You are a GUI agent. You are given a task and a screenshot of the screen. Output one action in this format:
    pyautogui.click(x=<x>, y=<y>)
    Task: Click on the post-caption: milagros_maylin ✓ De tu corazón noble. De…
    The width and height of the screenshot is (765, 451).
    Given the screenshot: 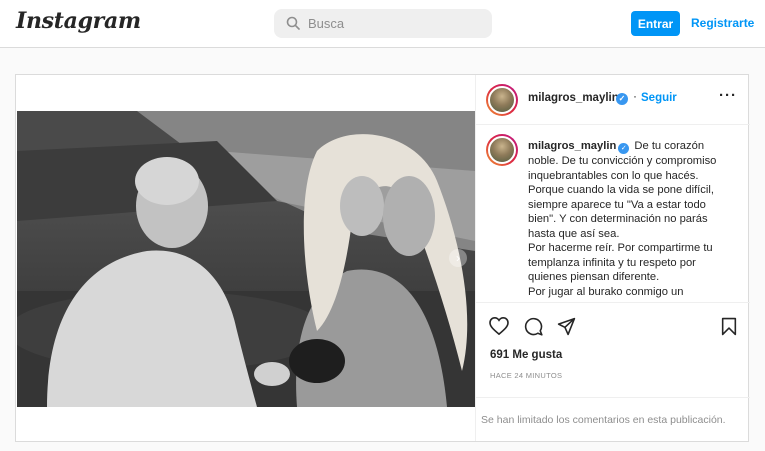 What is the action you would take?
    pyautogui.click(x=613, y=214)
    